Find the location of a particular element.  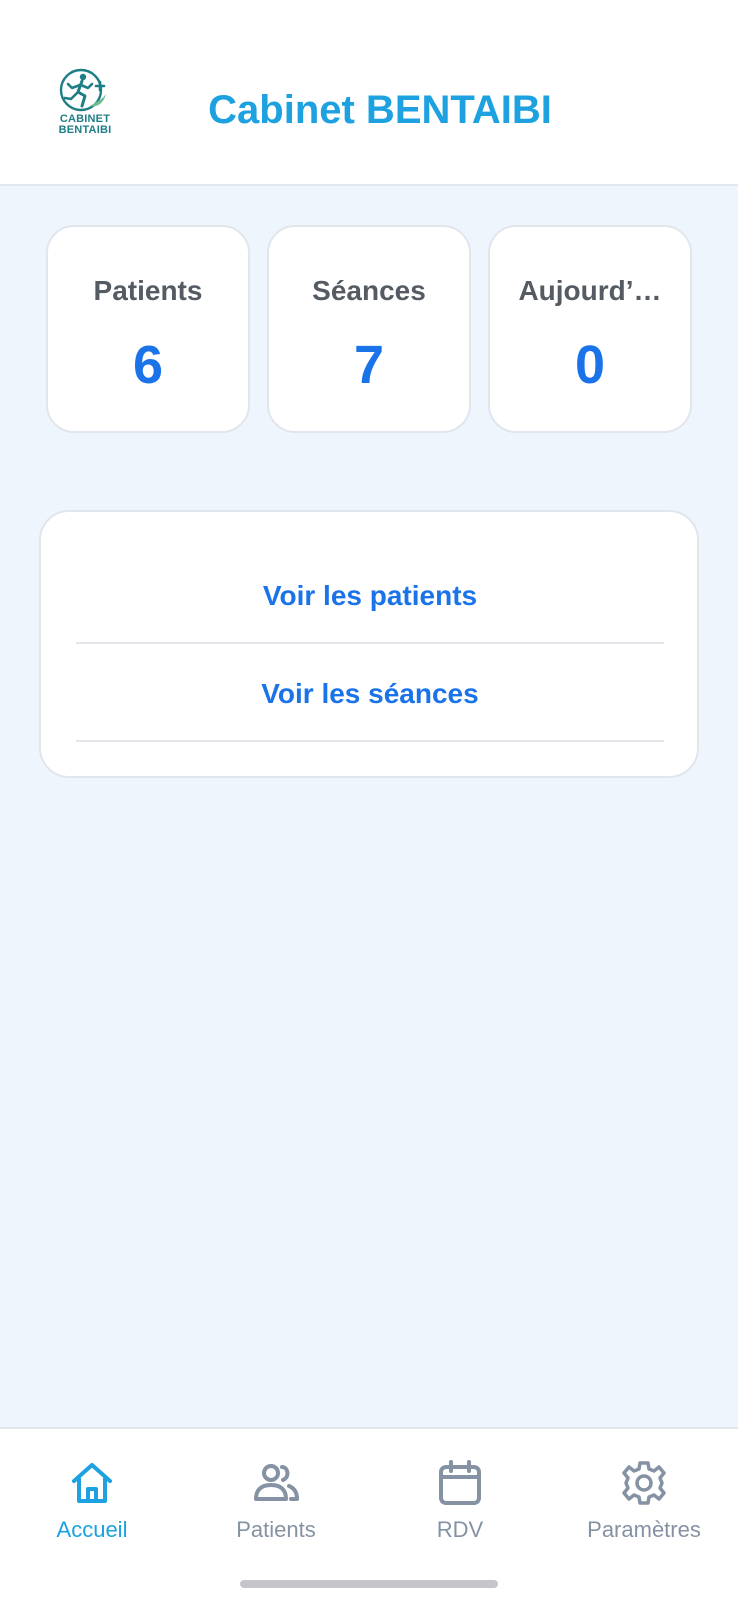

logo-text-line2: BENTAIBI is located at coordinates (85, 130).